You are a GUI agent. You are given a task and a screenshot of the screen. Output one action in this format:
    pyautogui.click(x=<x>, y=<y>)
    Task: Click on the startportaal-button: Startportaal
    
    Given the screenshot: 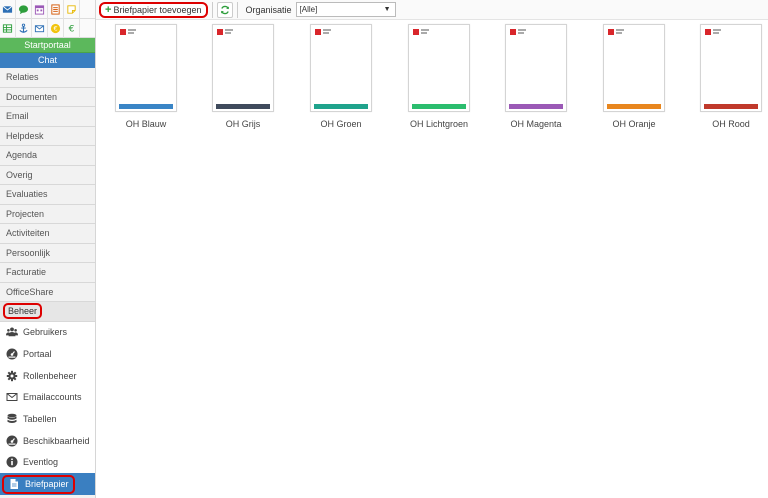 What is the action you would take?
    pyautogui.click(x=47, y=45)
    